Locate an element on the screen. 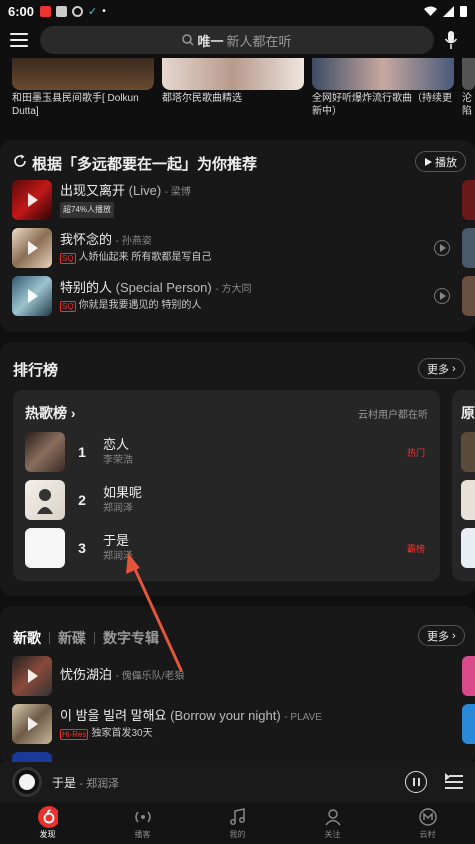 This screenshot has height=844, width=475. search-input: 唯一 新人都在听 is located at coordinates (237, 40).